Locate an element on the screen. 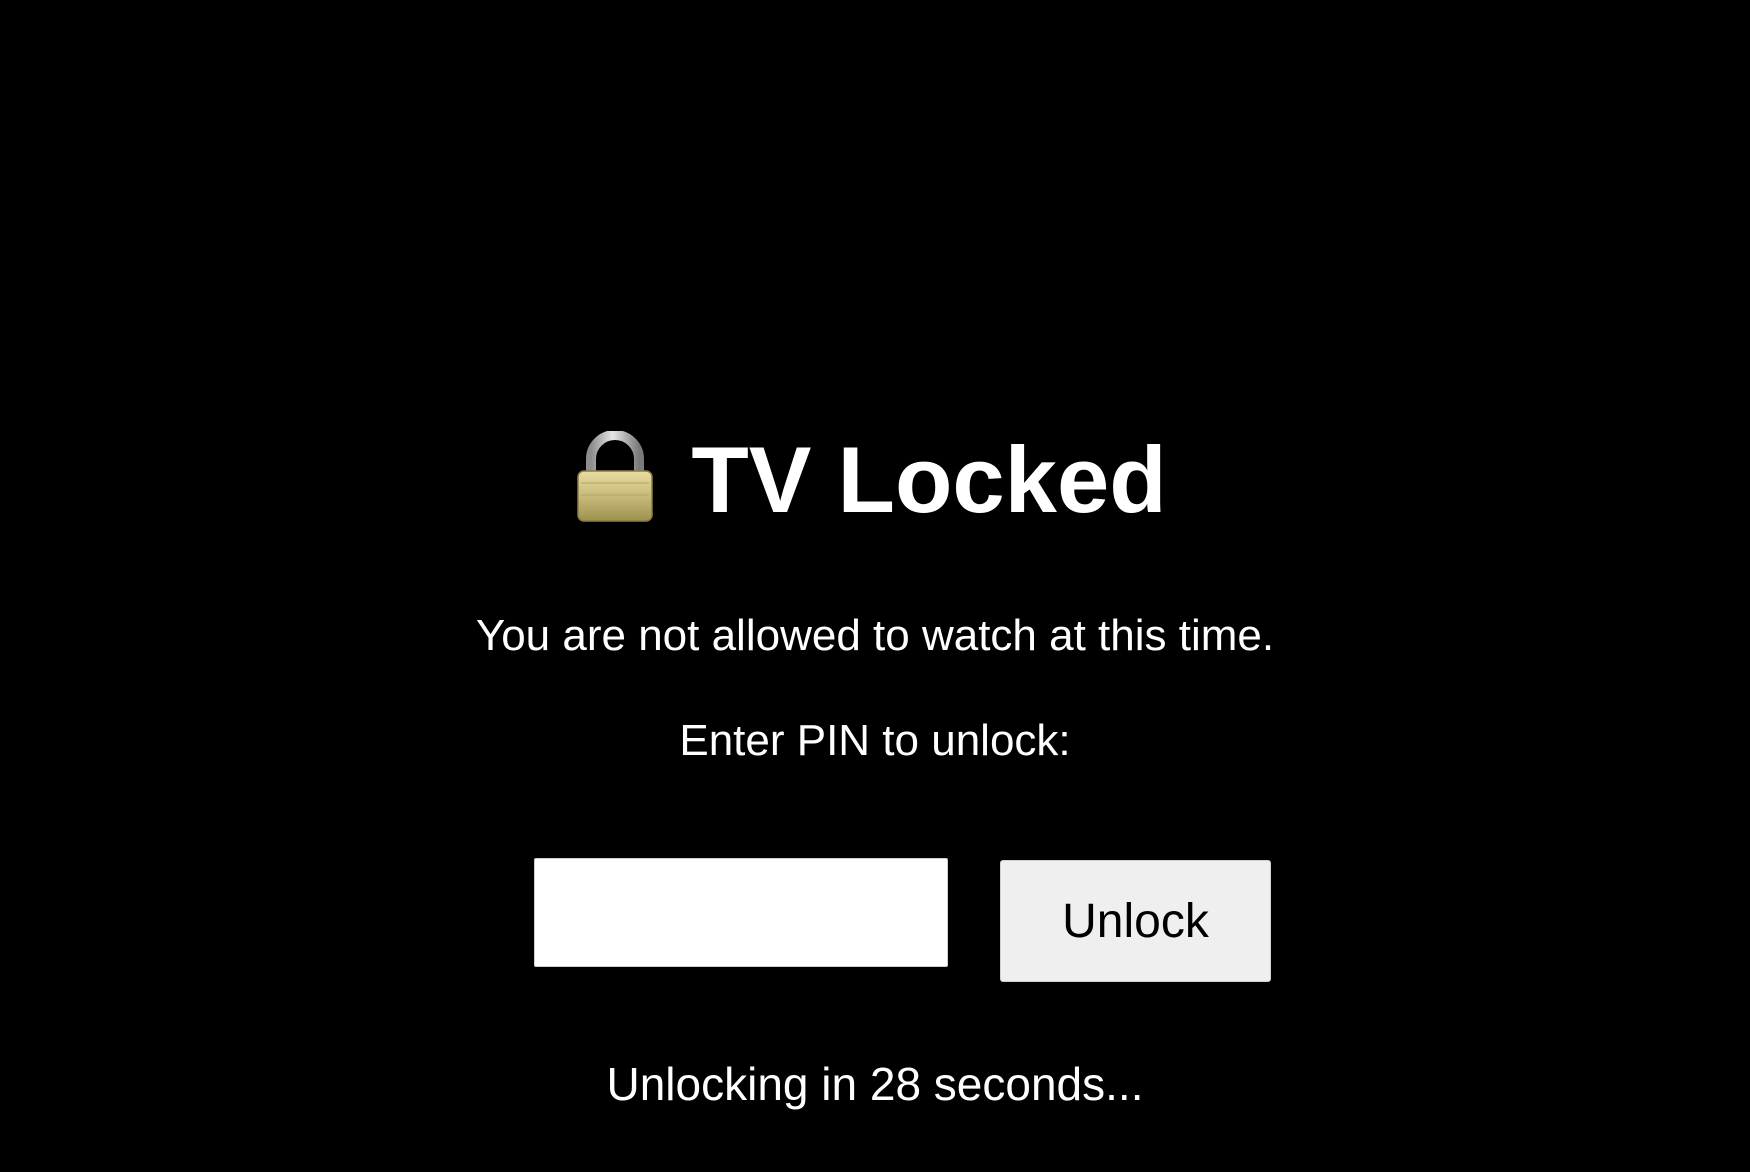  page-title: TV Locked is located at coordinates (929, 479).